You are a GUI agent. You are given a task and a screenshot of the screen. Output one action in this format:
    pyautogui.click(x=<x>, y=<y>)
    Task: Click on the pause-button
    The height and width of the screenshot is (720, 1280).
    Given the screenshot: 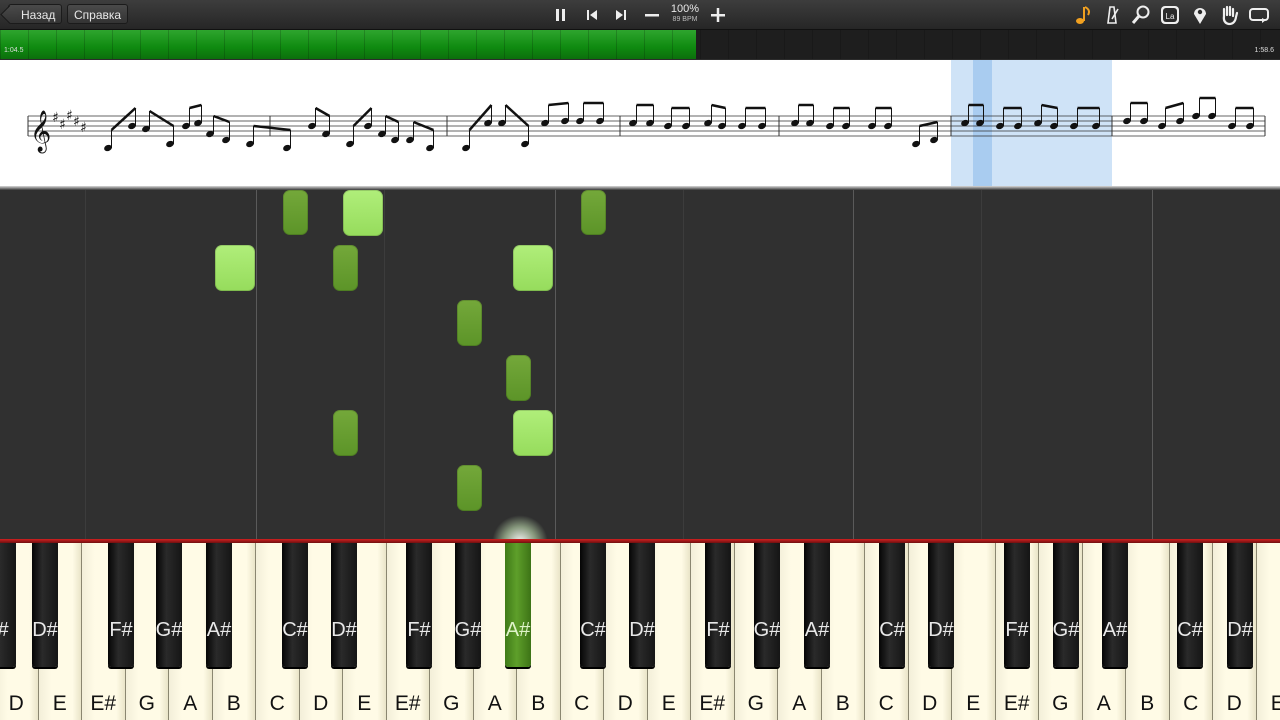 What is the action you would take?
    pyautogui.click(x=561, y=15)
    